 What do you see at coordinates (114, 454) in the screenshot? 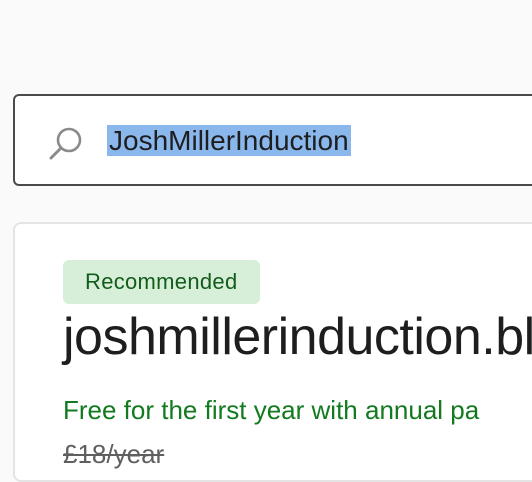
I see `original-price: £18/year` at bounding box center [114, 454].